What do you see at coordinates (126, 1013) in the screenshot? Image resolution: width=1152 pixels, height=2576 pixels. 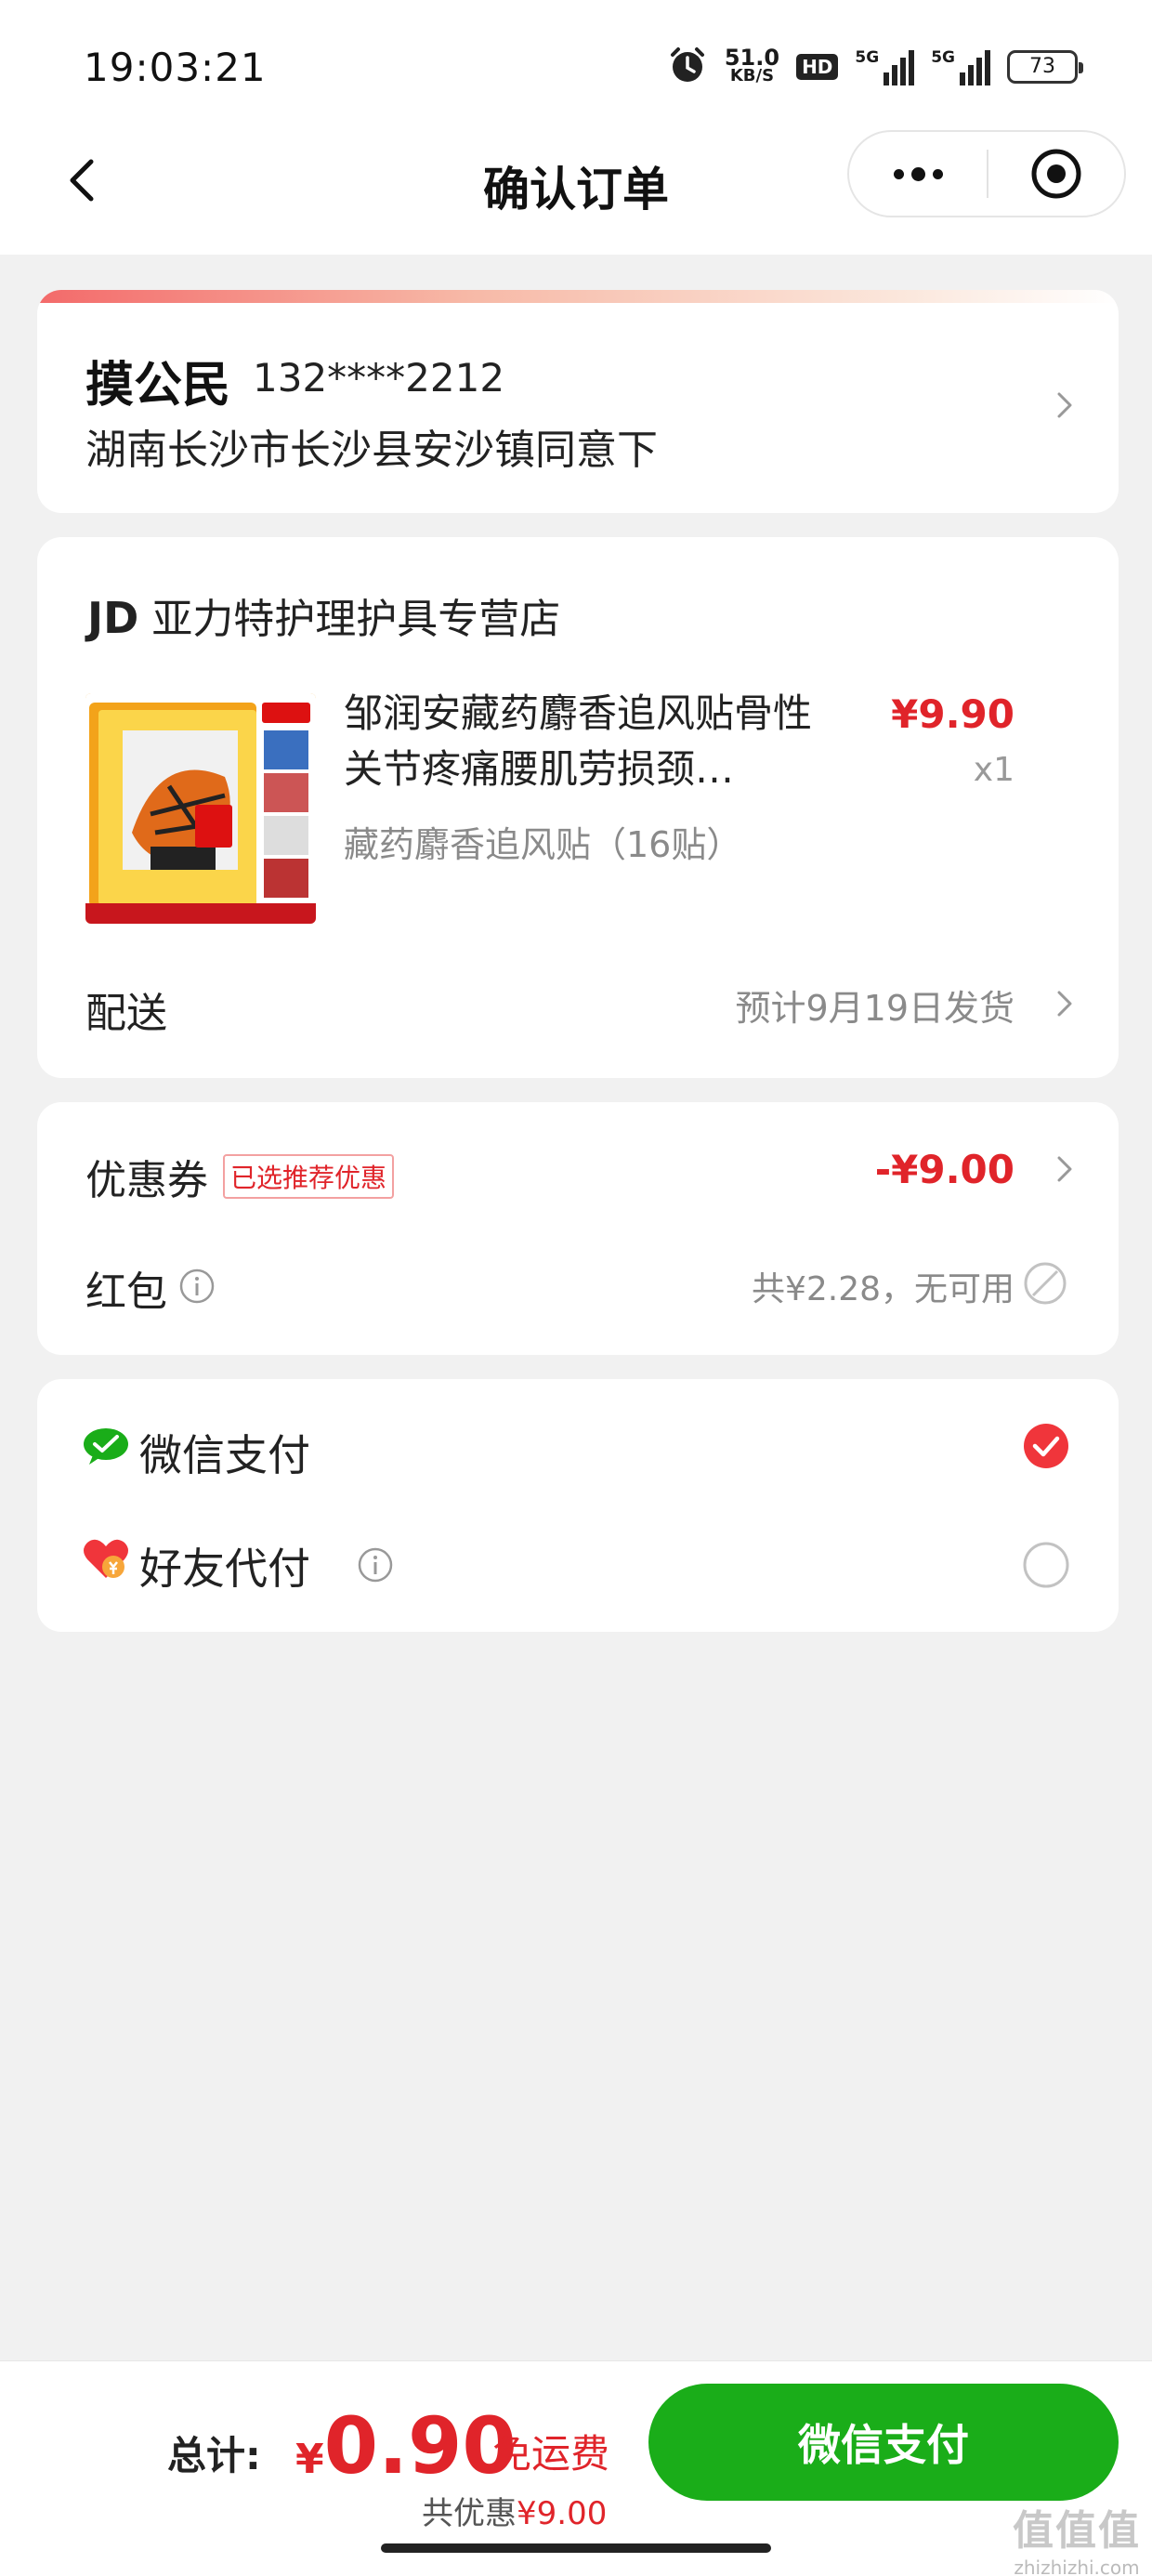 I see `shipping-label: 配送` at bounding box center [126, 1013].